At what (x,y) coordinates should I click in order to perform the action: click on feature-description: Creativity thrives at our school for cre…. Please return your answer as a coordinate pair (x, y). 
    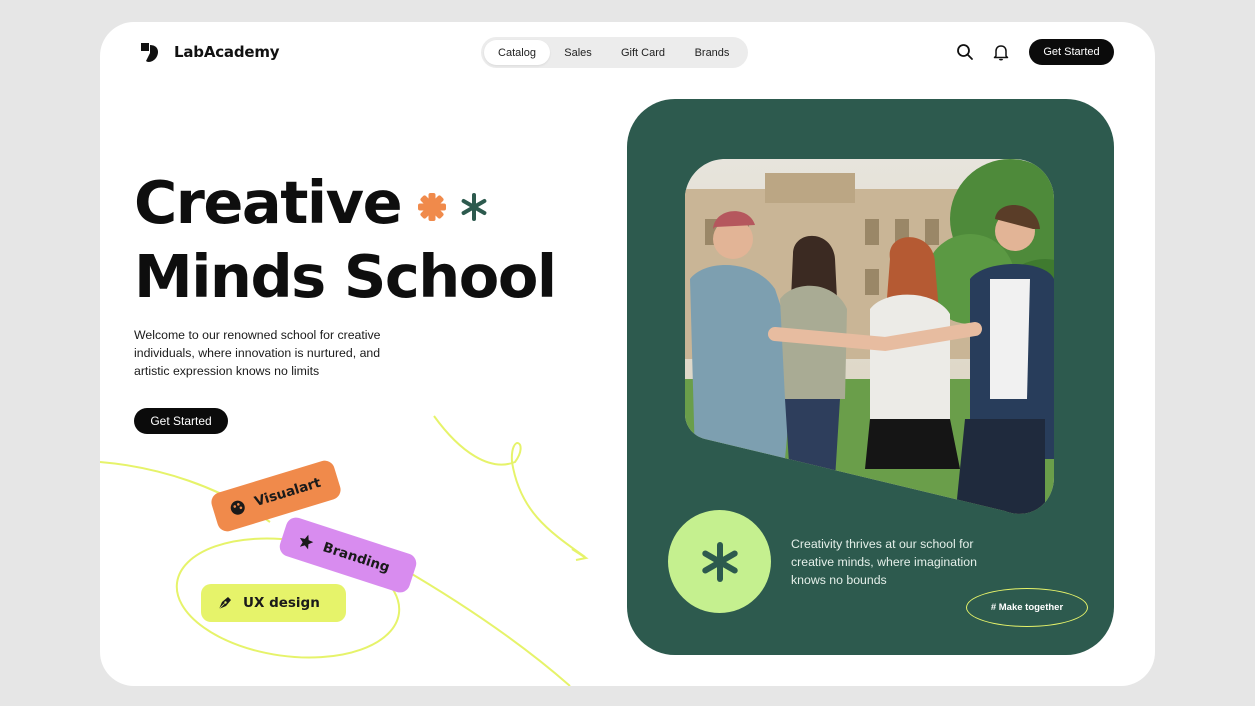
    Looking at the image, I should click on (884, 562).